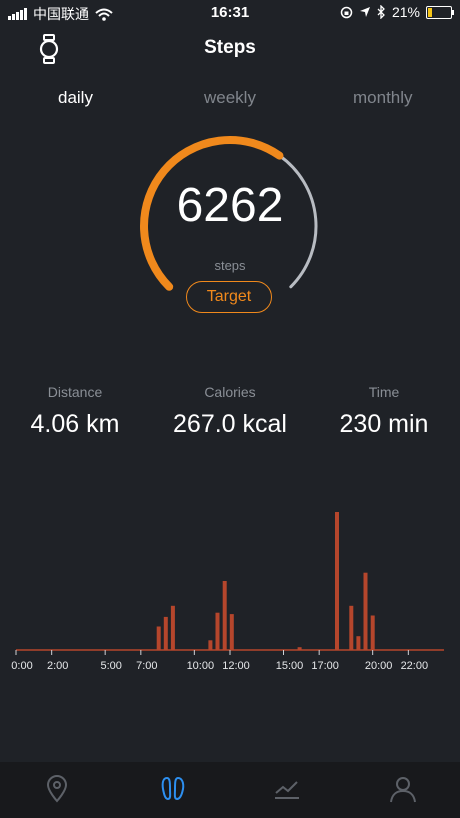 This screenshot has width=460, height=818. I want to click on chart-tick-label: 10:00, so click(201, 666).